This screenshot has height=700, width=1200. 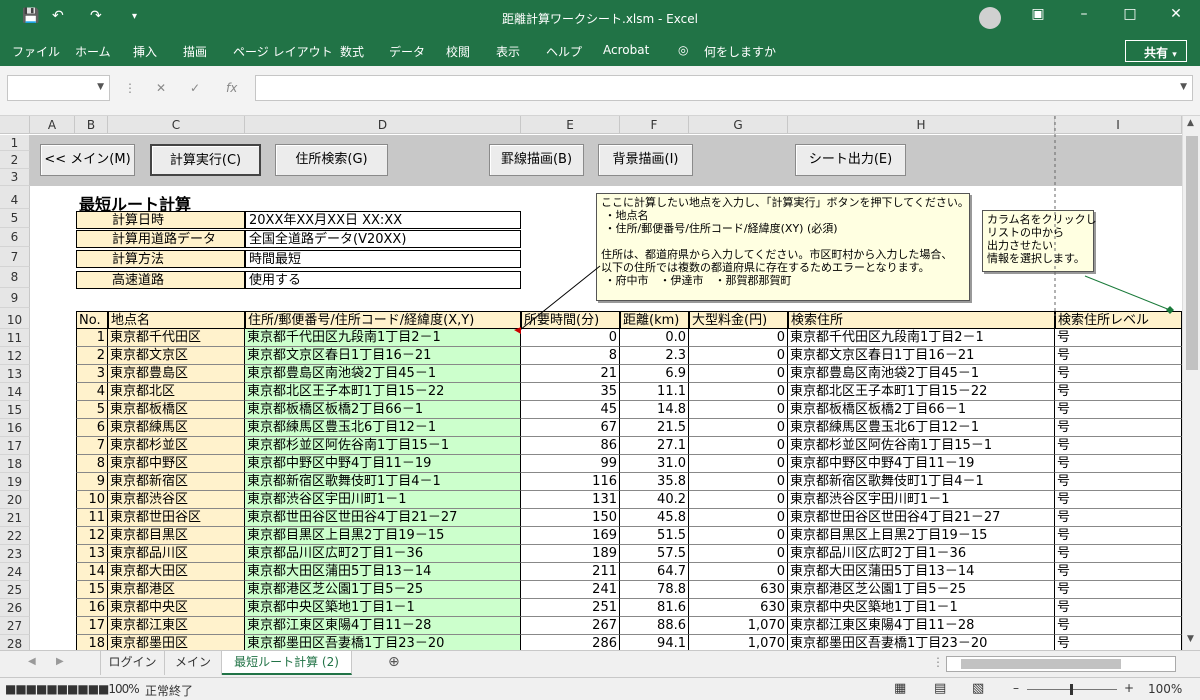 What do you see at coordinates (564, 51) in the screenshot?
I see `menu-help: ヘルプ` at bounding box center [564, 51].